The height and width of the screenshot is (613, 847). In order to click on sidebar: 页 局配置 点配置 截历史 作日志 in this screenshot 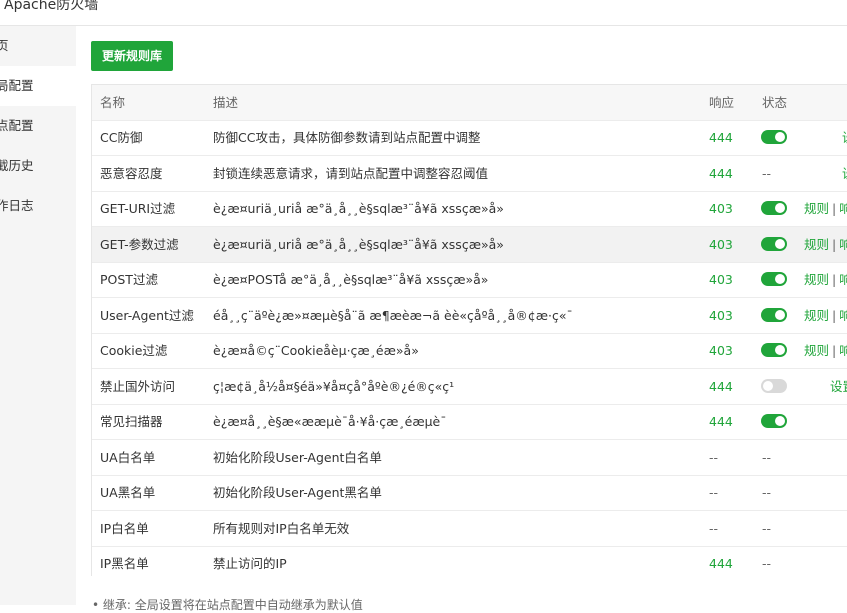, I will do `click(38, 315)`.